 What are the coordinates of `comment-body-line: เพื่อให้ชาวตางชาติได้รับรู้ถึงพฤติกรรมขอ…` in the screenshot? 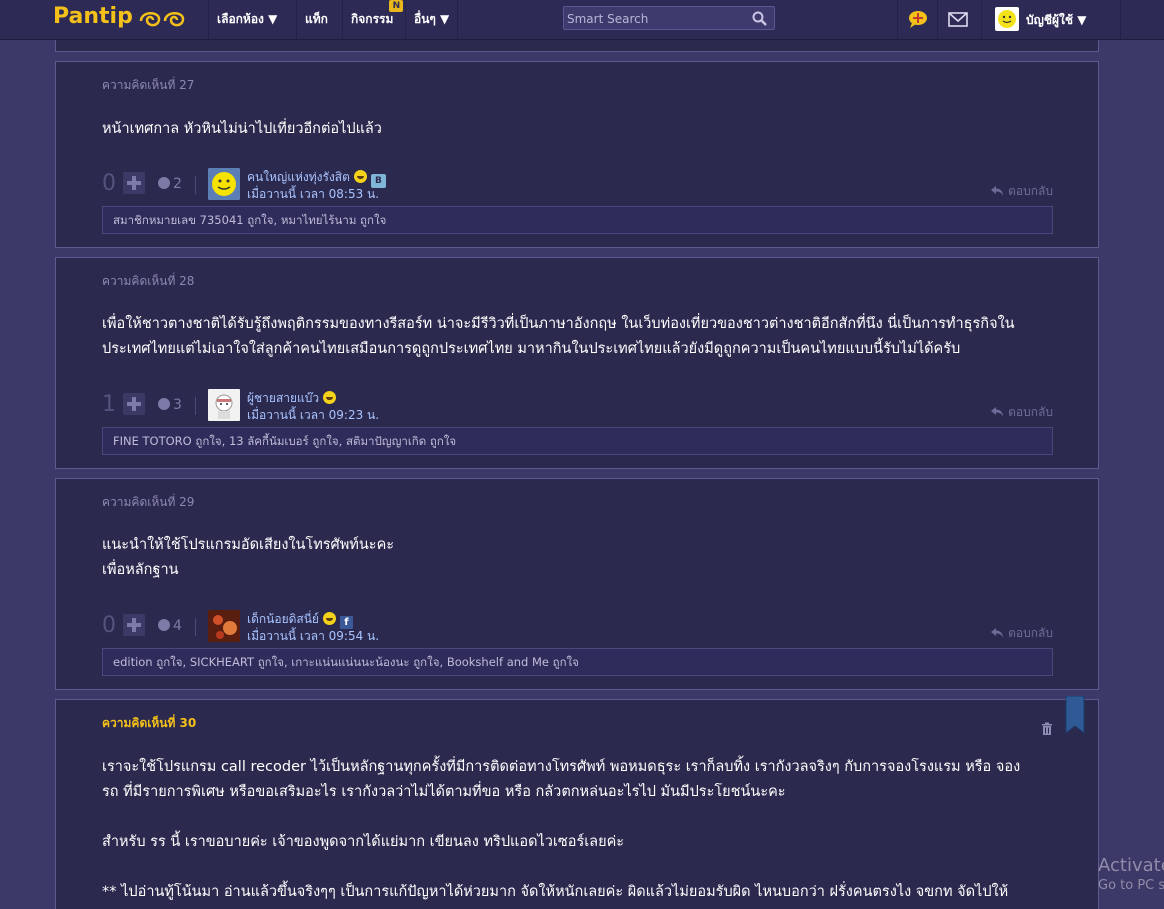 It's located at (558, 324).